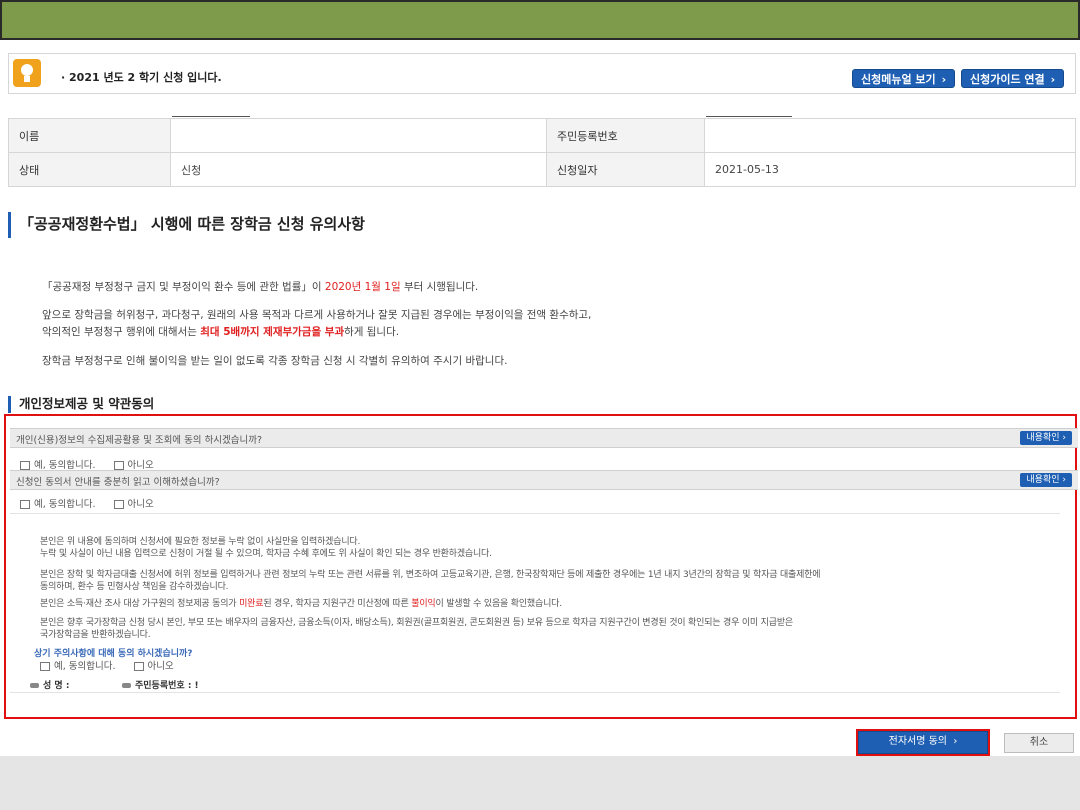 The image size is (1080, 810). I want to click on top-banner, so click(540, 20).